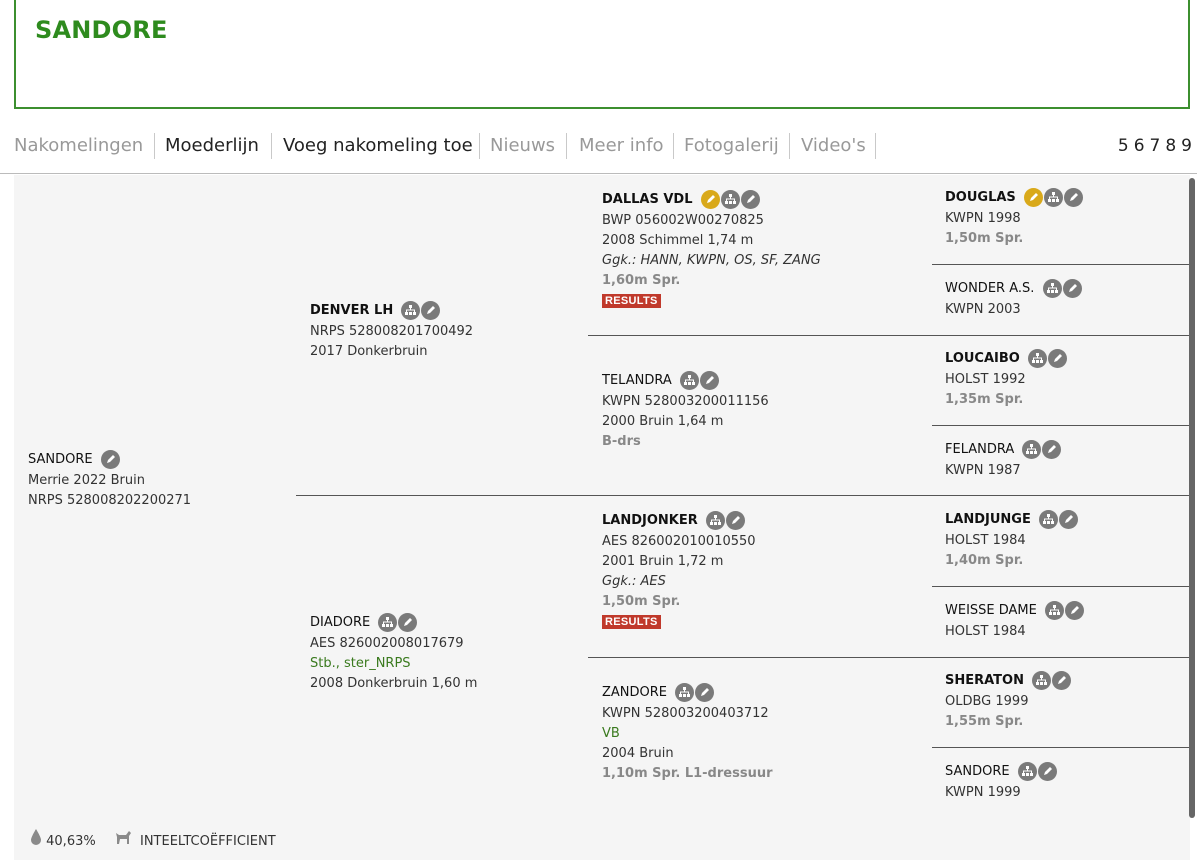 The width and height of the screenshot is (1197, 860). What do you see at coordinates (687, 773) in the screenshot?
I see `grandparent-dd-line4: 1,10m Spr. L1-dressuur` at bounding box center [687, 773].